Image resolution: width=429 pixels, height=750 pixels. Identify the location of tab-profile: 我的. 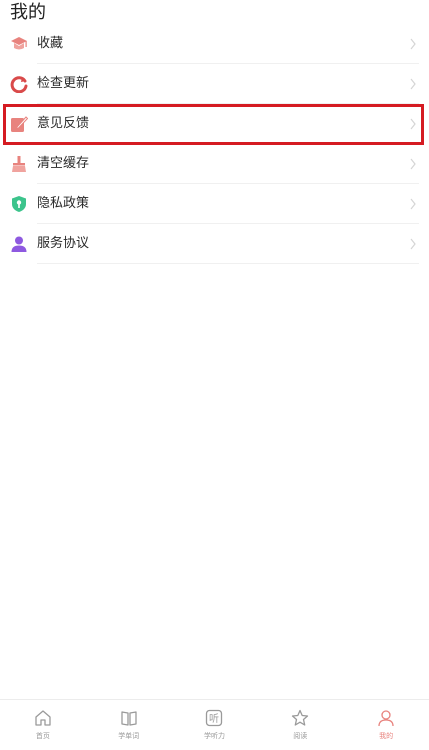
(386, 725).